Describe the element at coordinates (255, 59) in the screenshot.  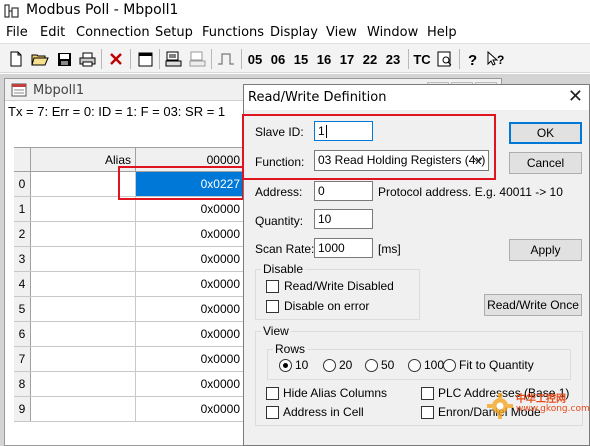
I see `function-05-button: 05` at that location.